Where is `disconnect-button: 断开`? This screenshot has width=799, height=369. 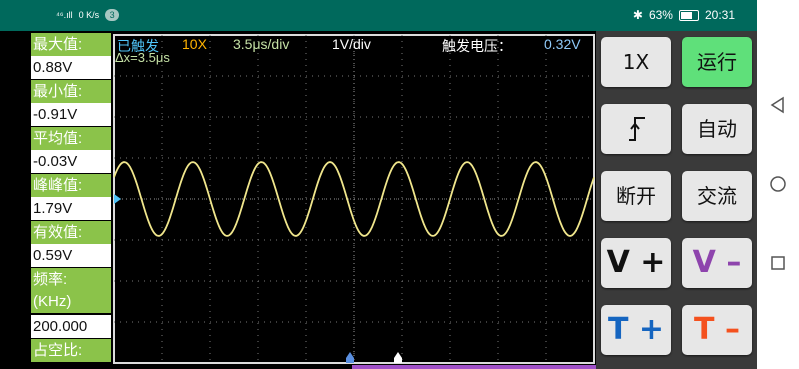 disconnect-button: 断开 is located at coordinates (636, 196).